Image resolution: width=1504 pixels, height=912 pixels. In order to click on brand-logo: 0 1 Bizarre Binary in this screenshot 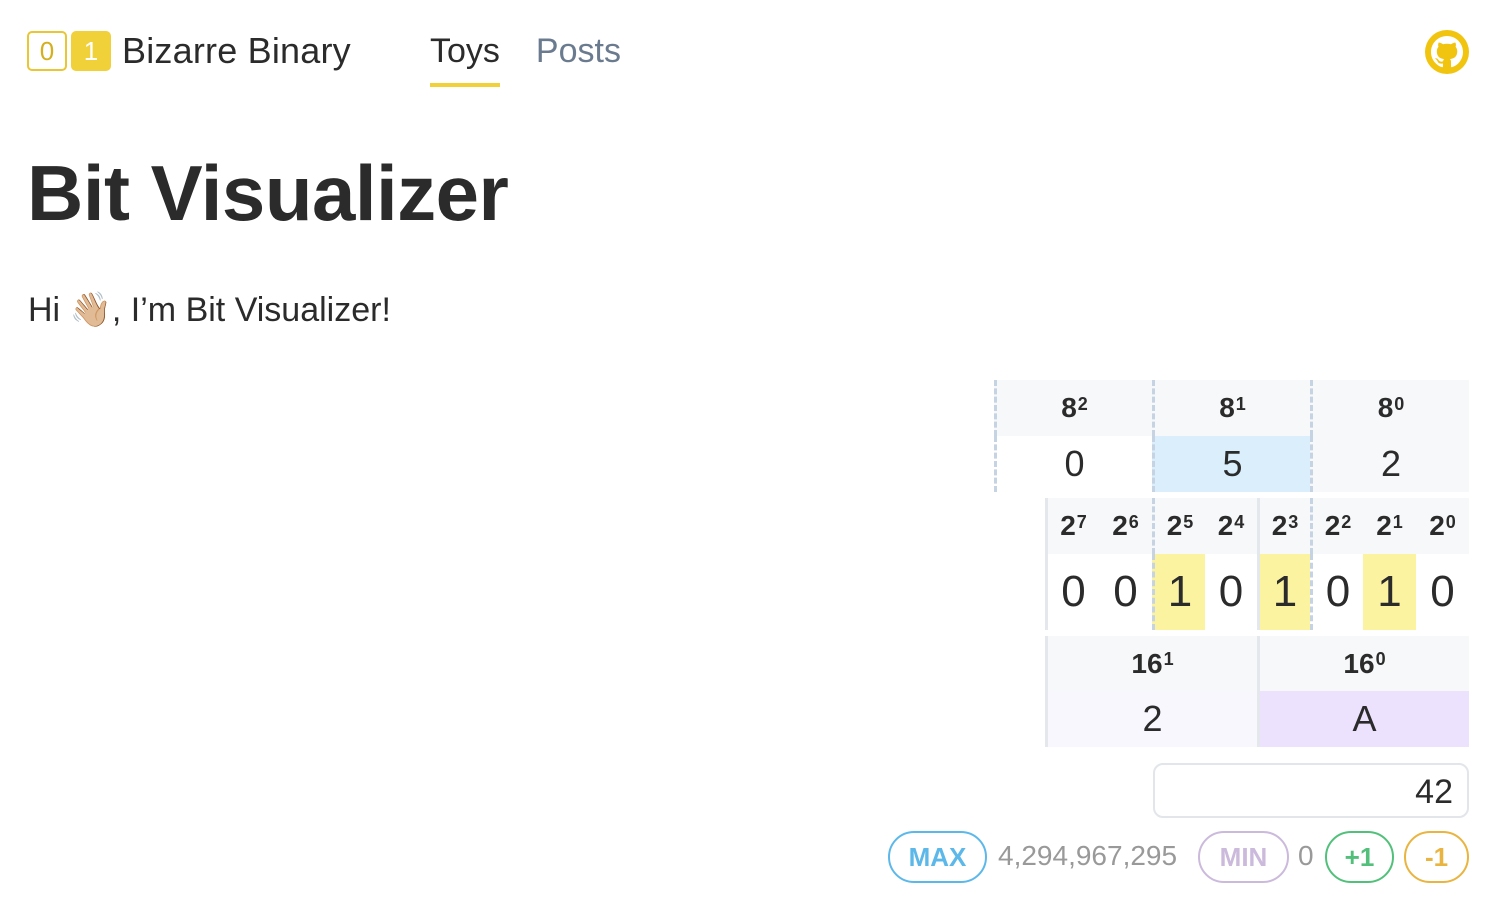, I will do `click(189, 51)`.